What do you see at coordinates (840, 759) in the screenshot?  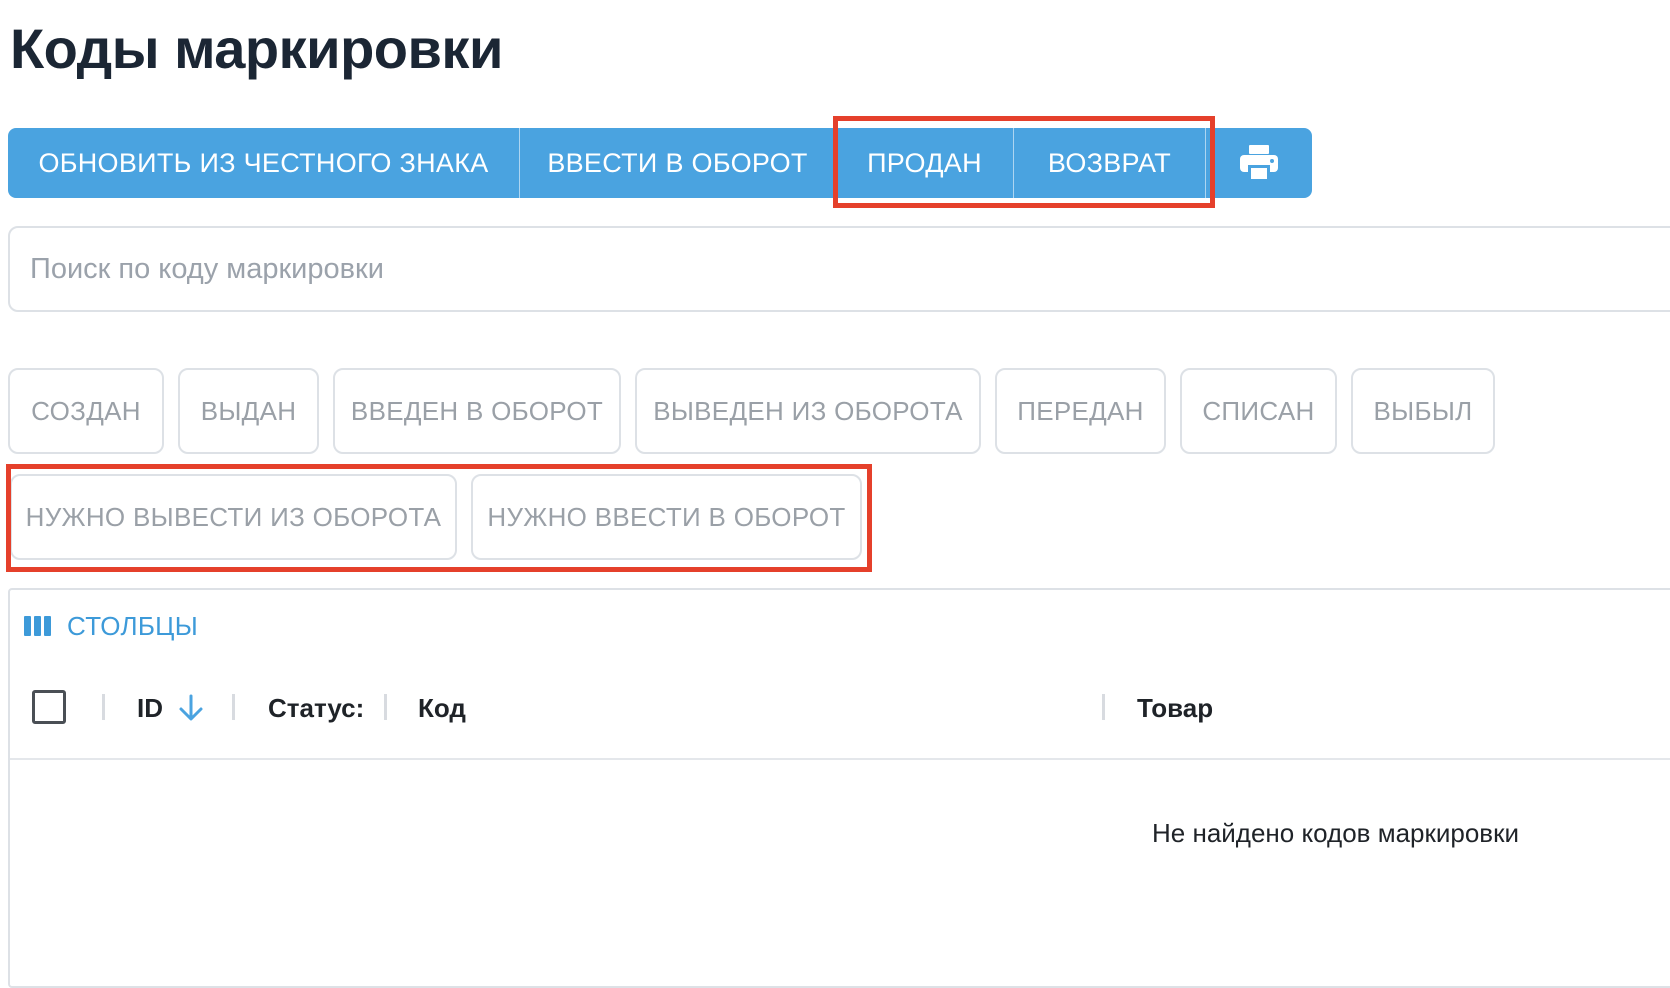 I see `header-divider` at bounding box center [840, 759].